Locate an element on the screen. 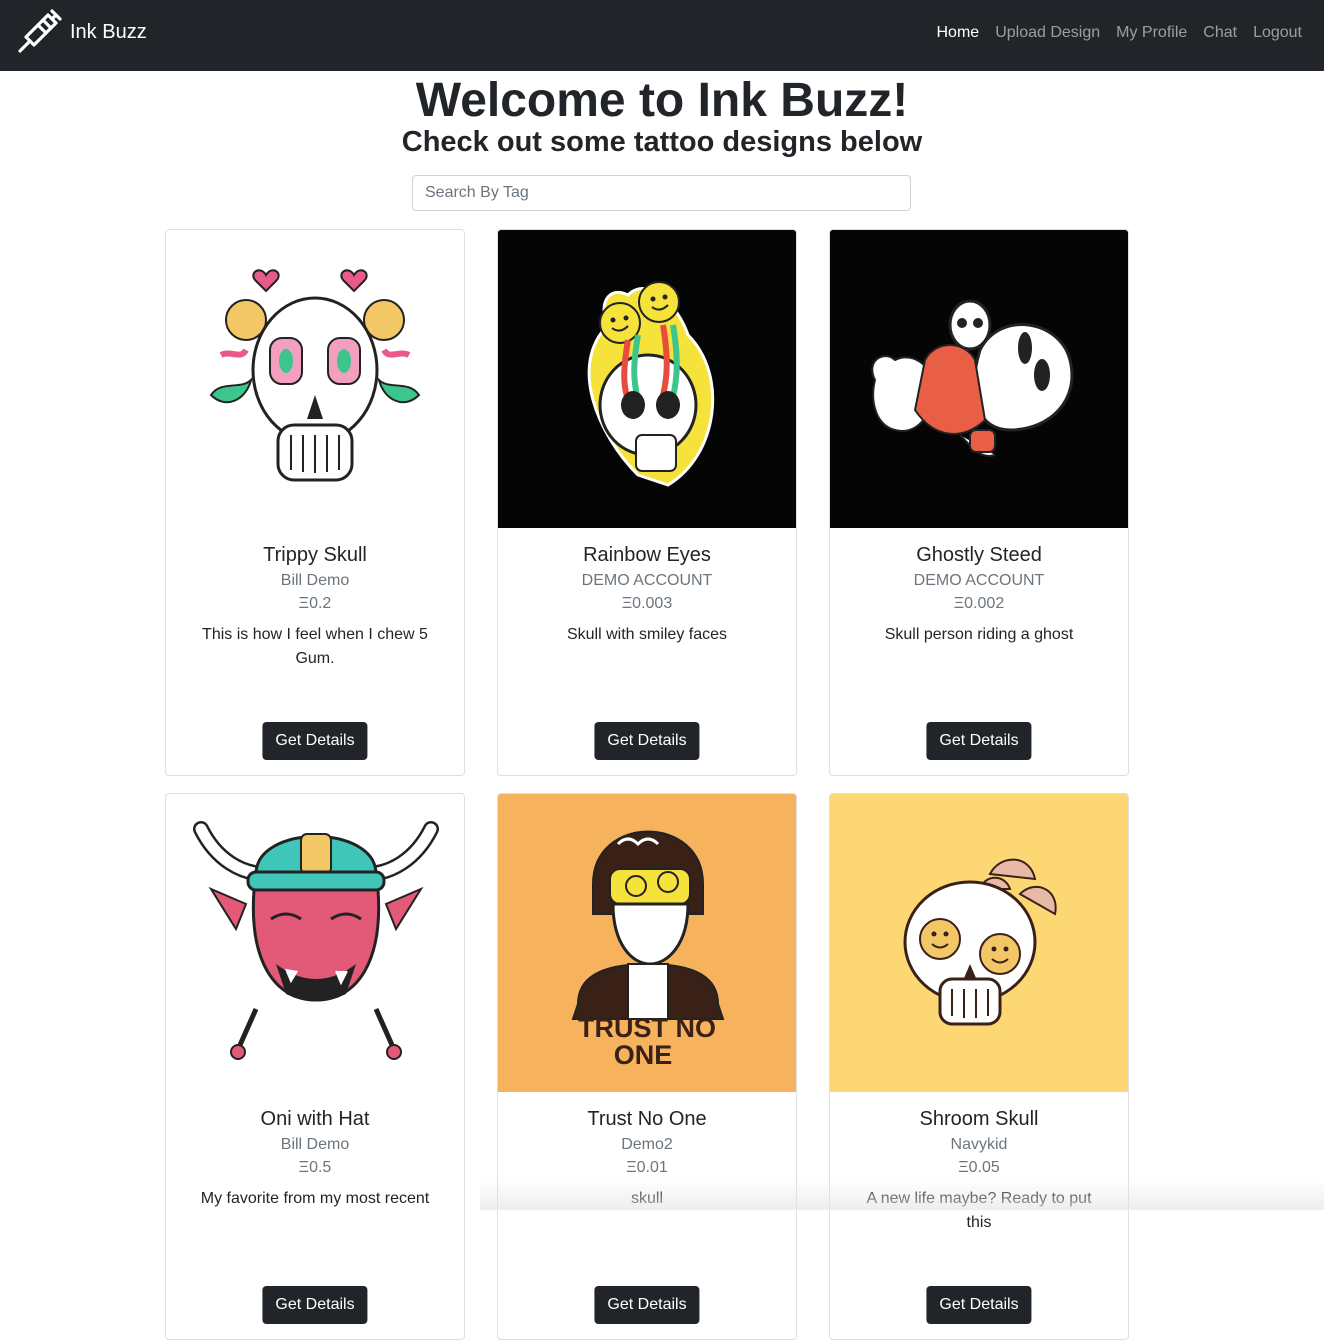 Image resolution: width=1324 pixels, height=1340 pixels. card-title: Oni with Hat is located at coordinates (315, 1119).